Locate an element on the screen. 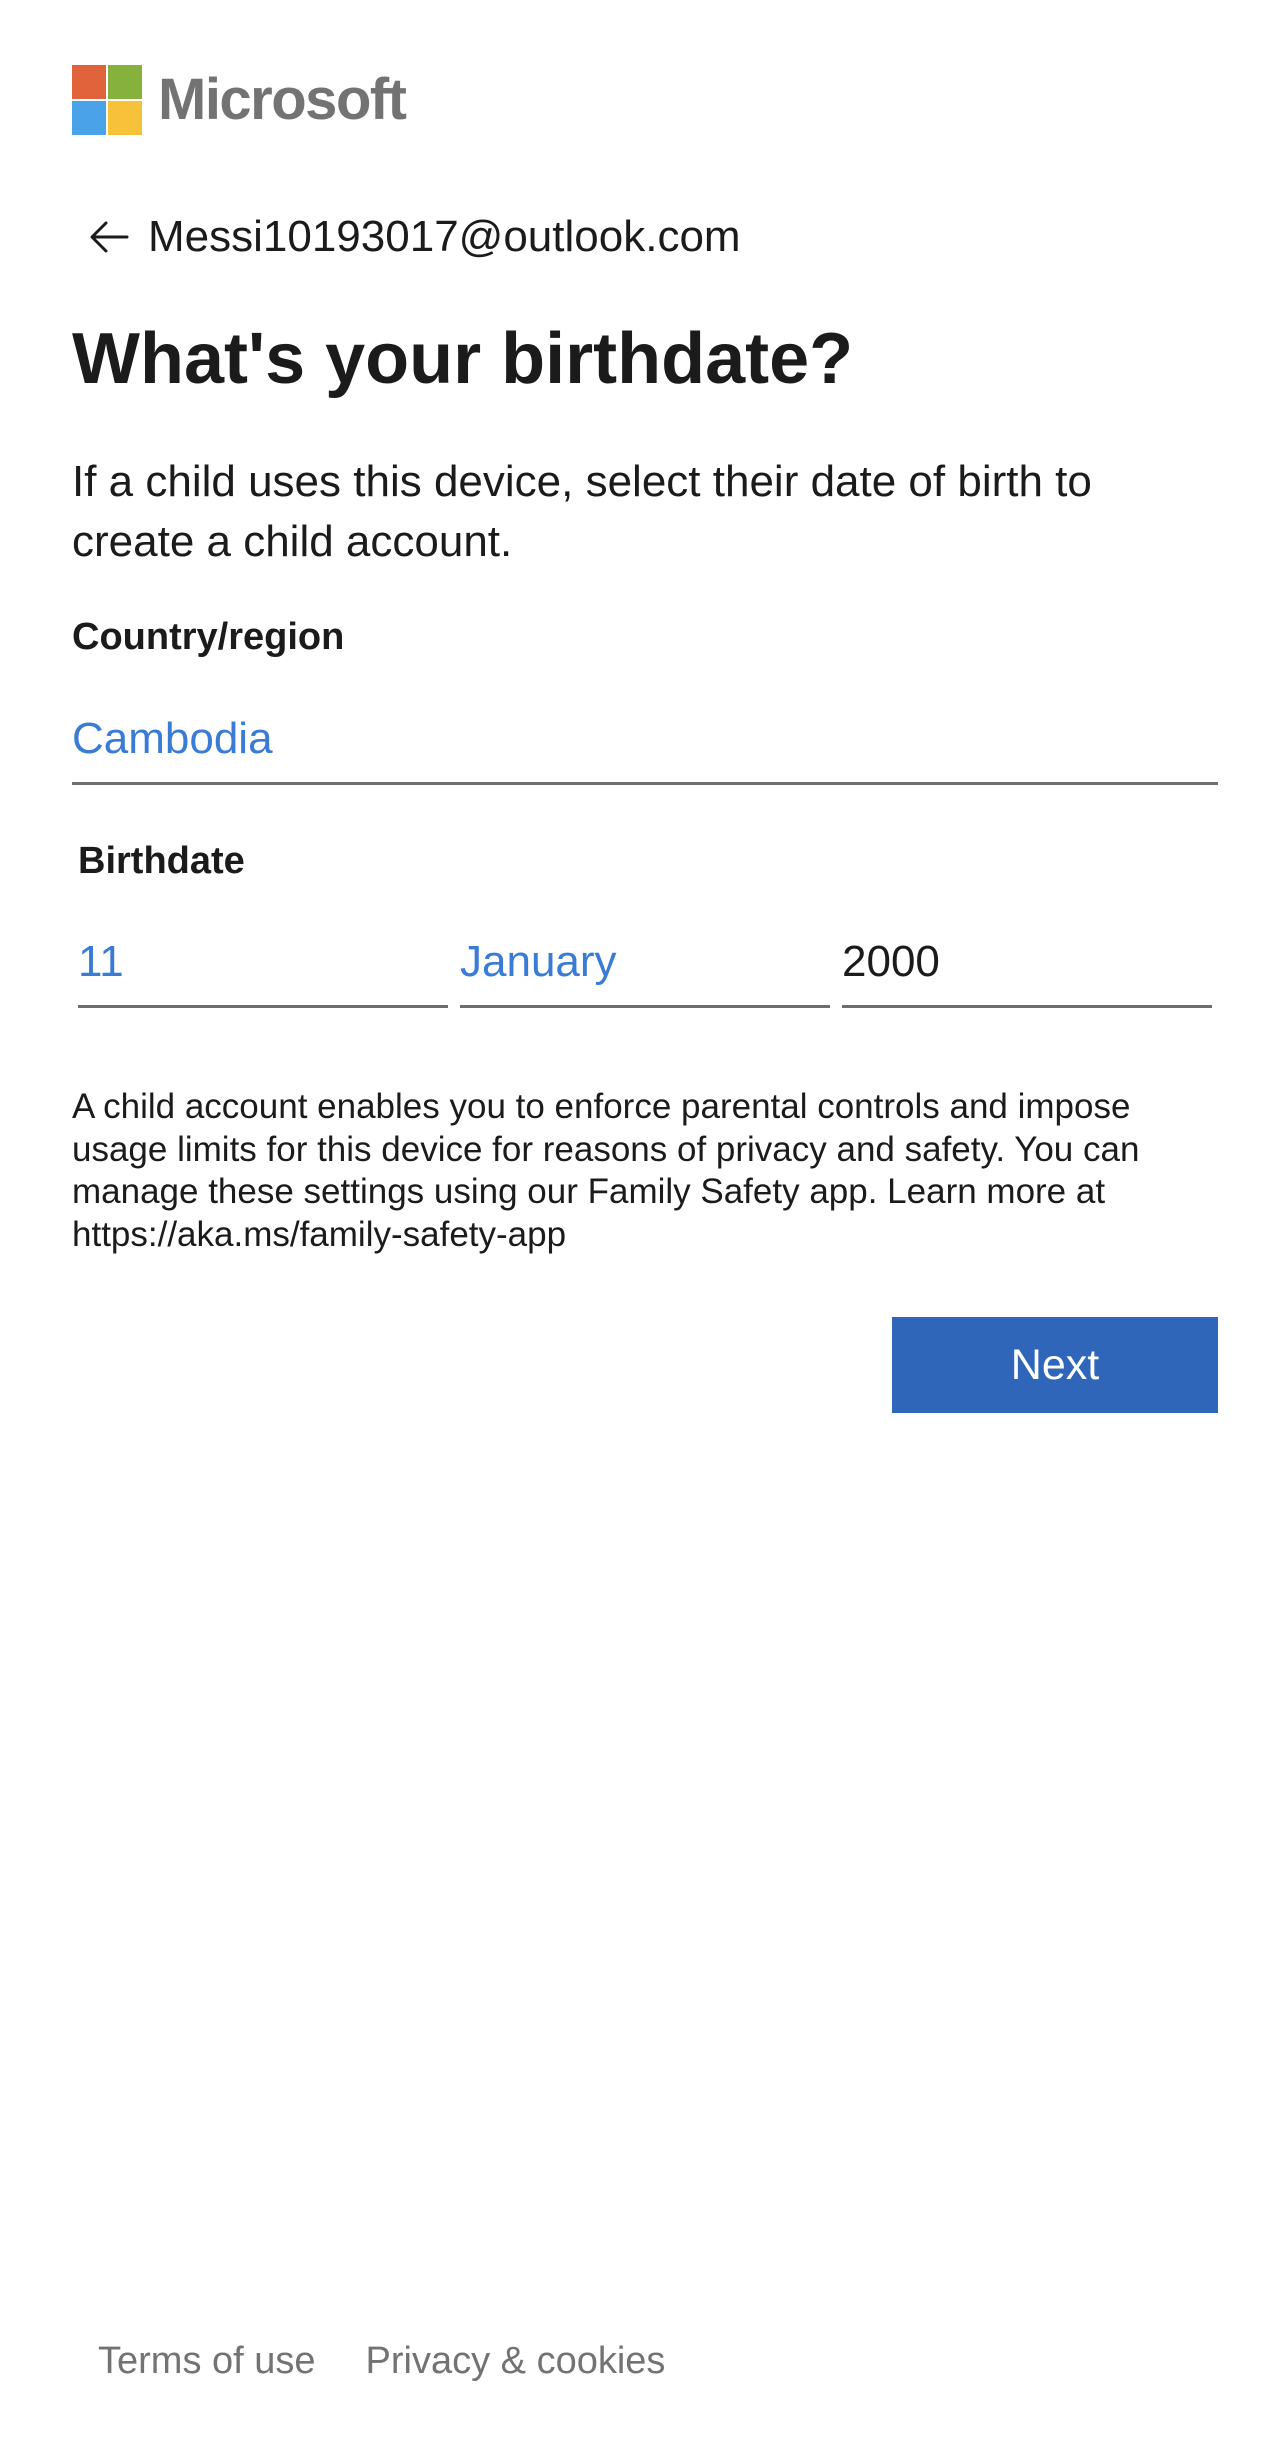 The width and height of the screenshot is (1284, 2442). logo-wordmark: Microsoft is located at coordinates (282, 99).